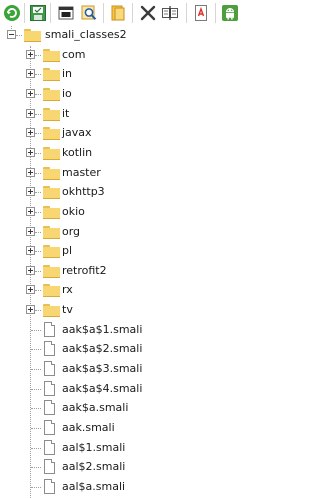 The height and width of the screenshot is (498, 320). Describe the element at coordinates (128, 114) in the screenshot. I see `tree-folder-node: it` at that location.